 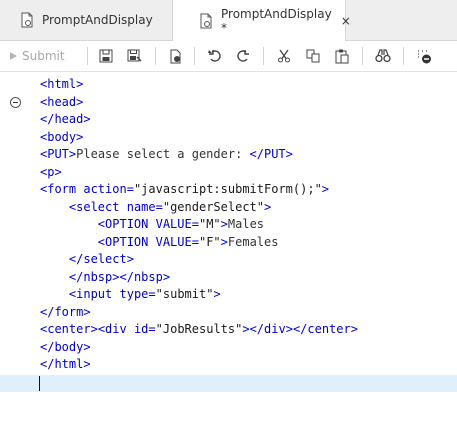 I want to click on code-line: </body>, so click(x=248, y=348).